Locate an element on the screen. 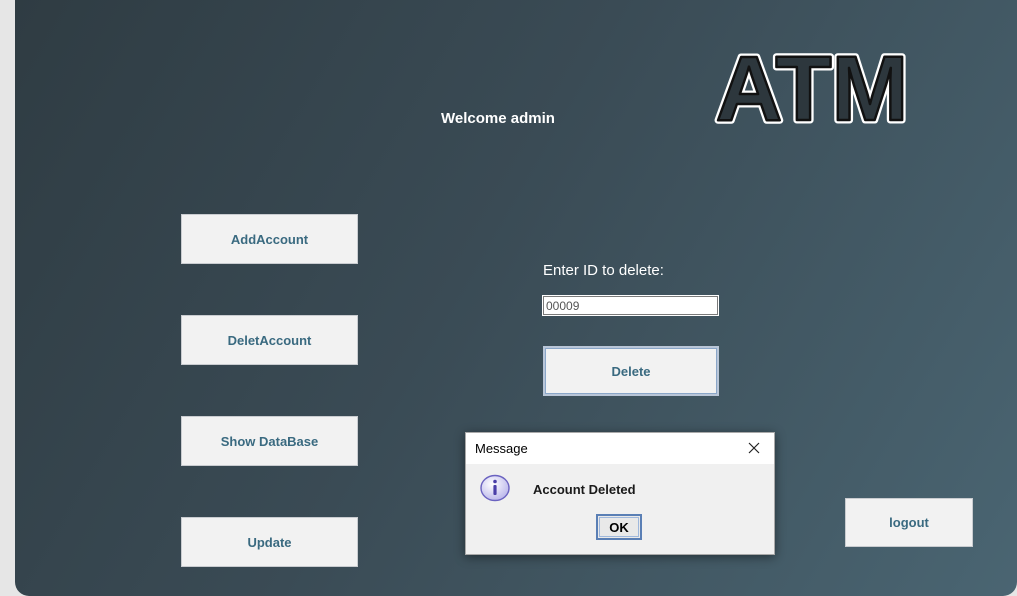 This screenshot has width=1017, height=596. delete-id-label: Enter ID to delete: is located at coordinates (603, 270).